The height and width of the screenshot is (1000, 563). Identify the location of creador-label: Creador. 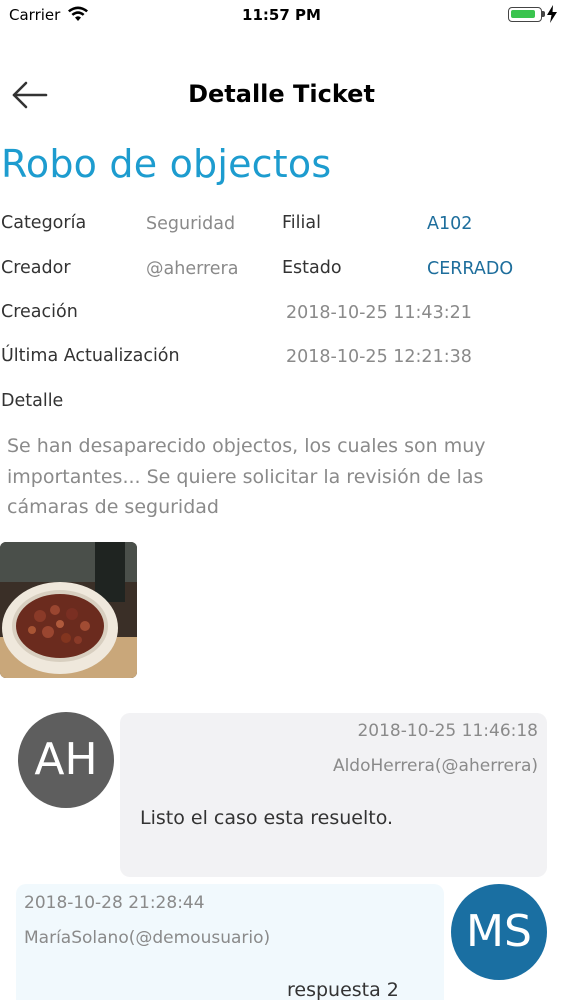
(36, 268).